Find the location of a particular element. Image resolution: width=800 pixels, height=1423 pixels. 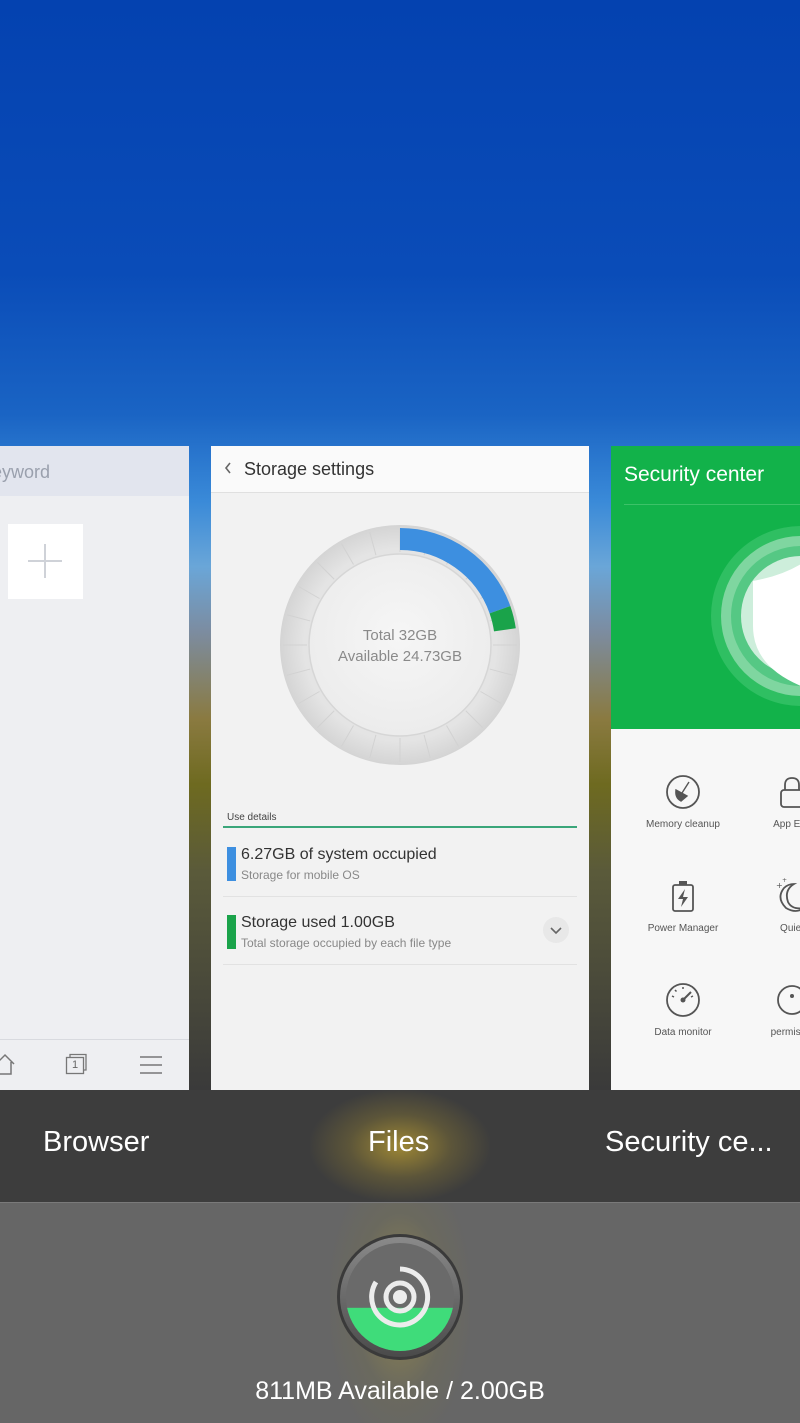

battery-icon is located at coordinates (683, 896).